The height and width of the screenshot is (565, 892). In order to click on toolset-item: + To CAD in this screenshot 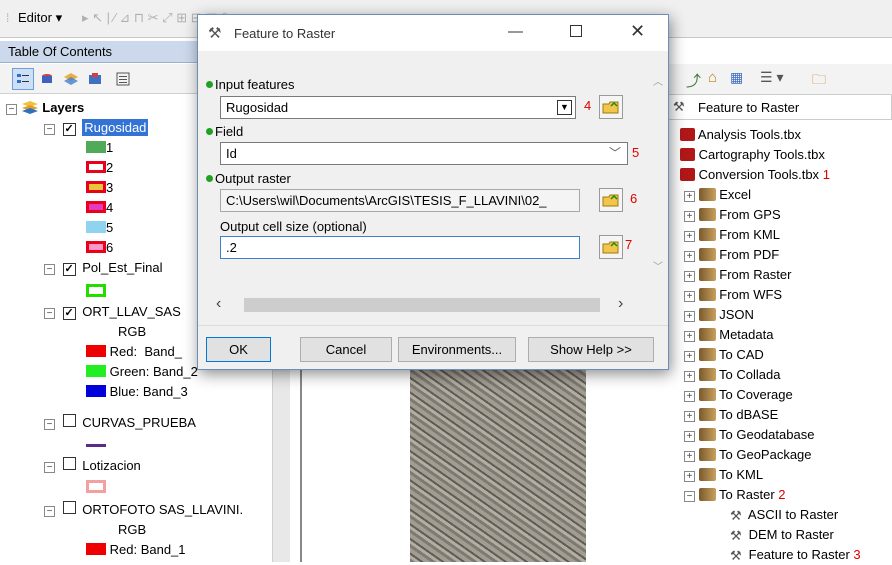, I will do `click(724, 355)`.